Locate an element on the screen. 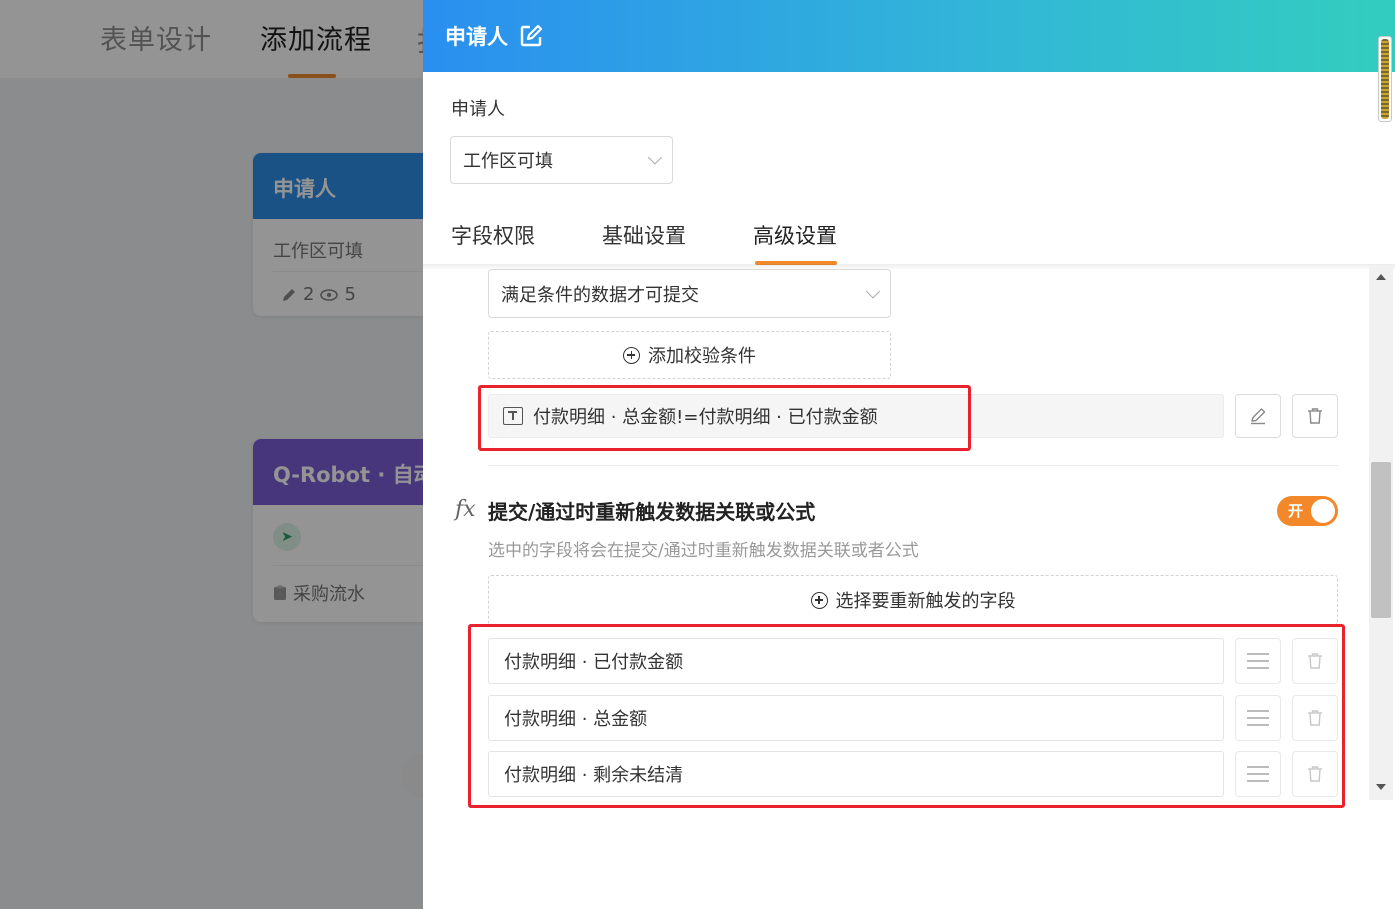  drawer-scrollbar is located at coordinates (1385, 79).